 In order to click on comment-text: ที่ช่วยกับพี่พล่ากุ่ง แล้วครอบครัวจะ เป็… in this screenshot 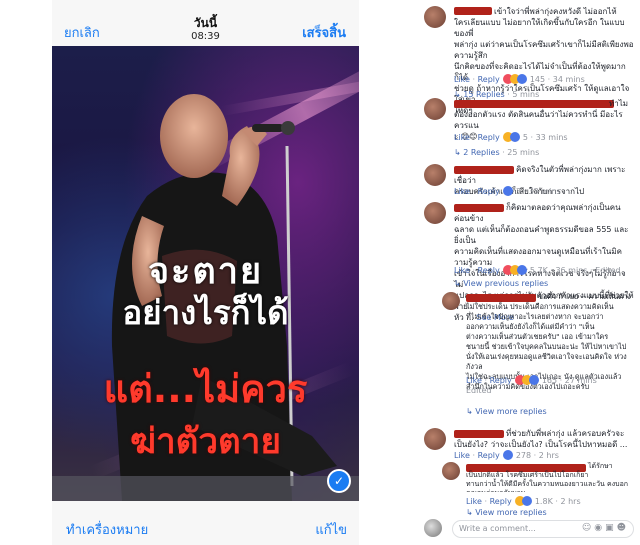, I will do `click(541, 439)`.